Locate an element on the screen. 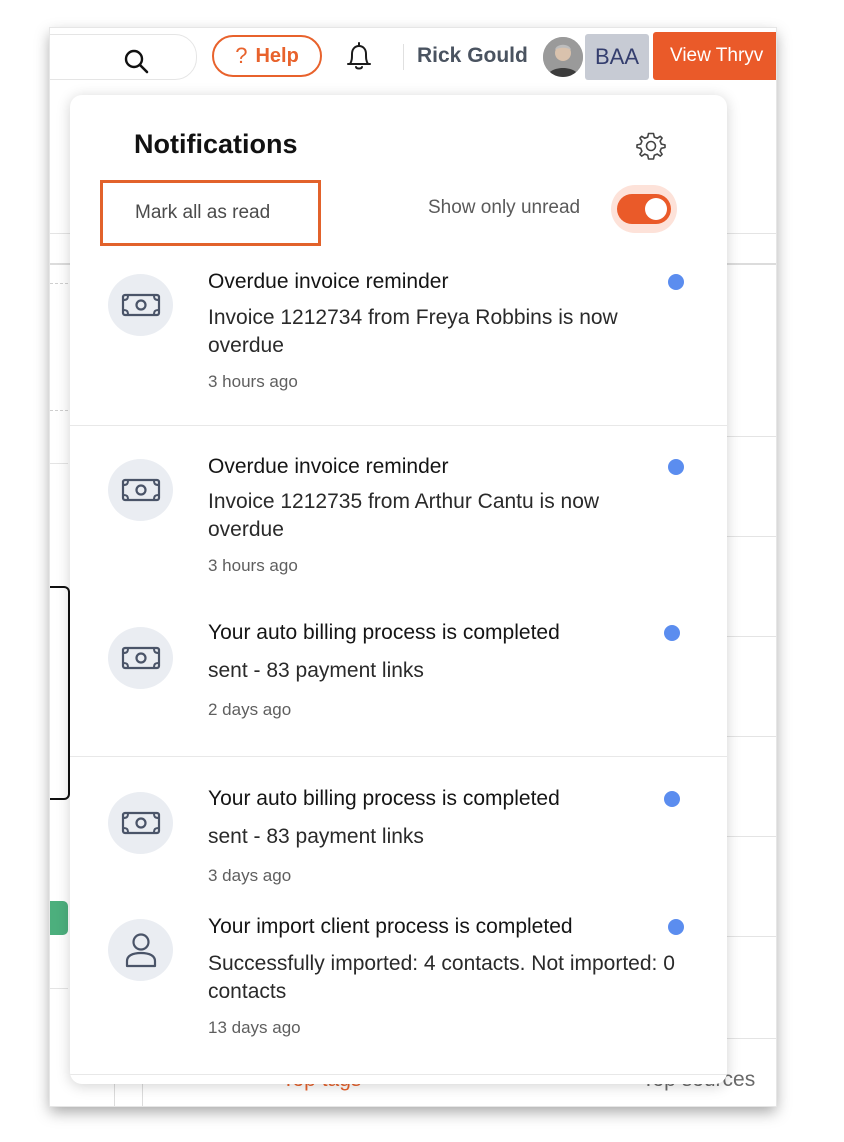 Image resolution: width=844 pixels, height=1142 pixels. notification-time: 3 days ago is located at coordinates (250, 875).